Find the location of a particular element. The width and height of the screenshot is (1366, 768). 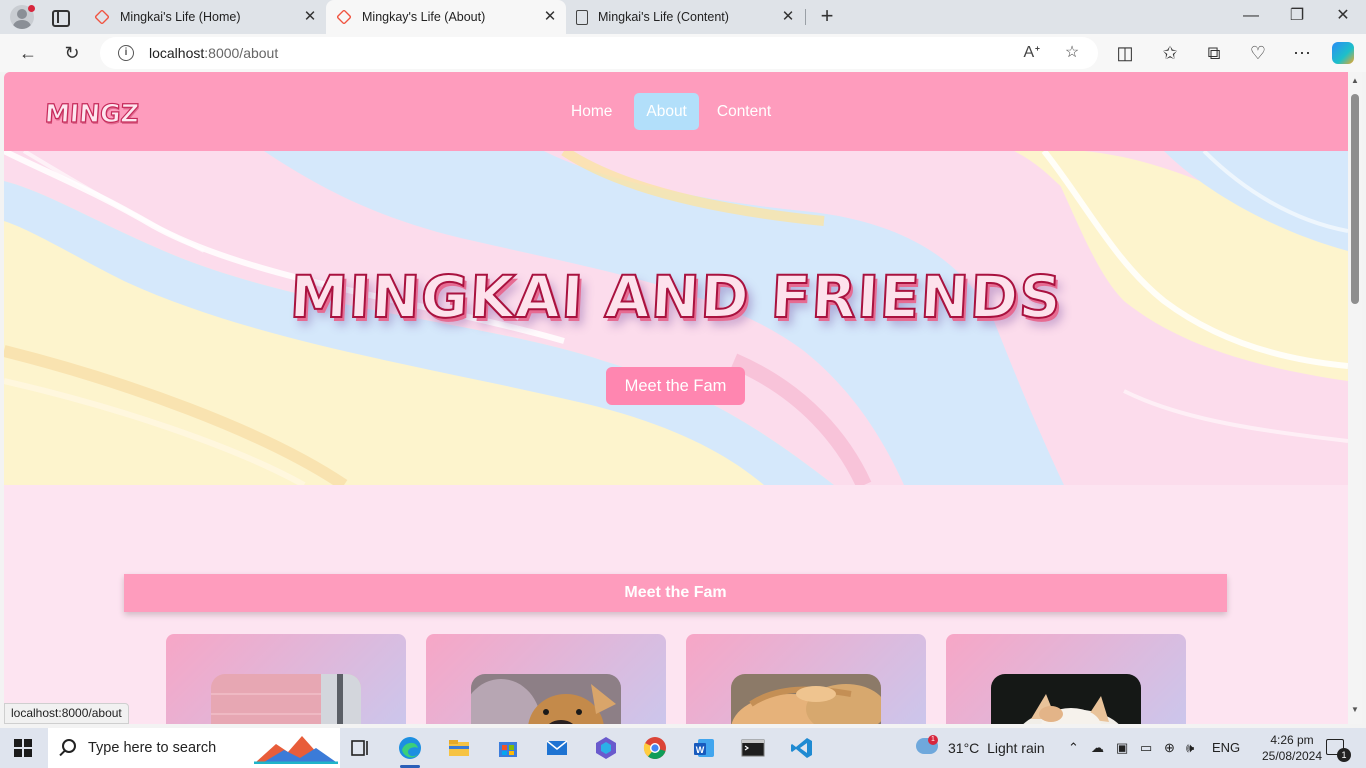

back-icon: ← is located at coordinates (28, 53).